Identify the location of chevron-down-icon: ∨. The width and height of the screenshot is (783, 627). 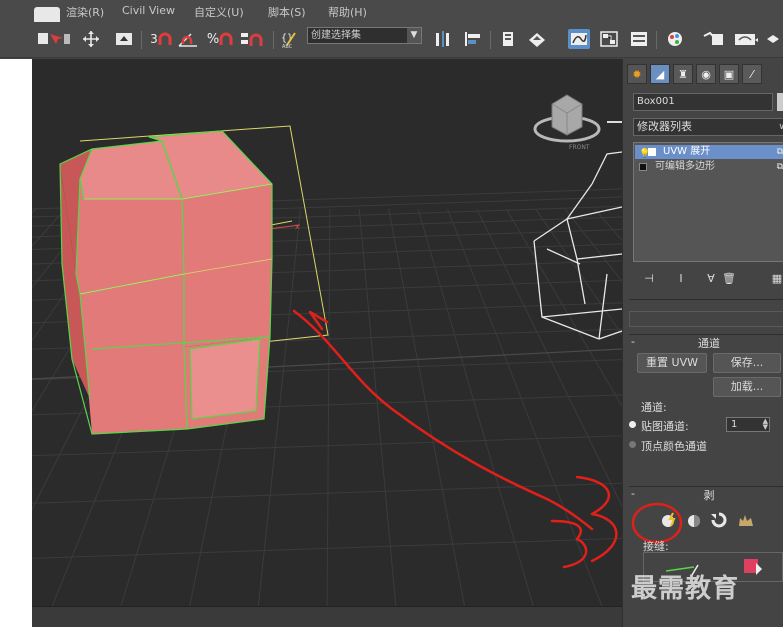
(780, 127).